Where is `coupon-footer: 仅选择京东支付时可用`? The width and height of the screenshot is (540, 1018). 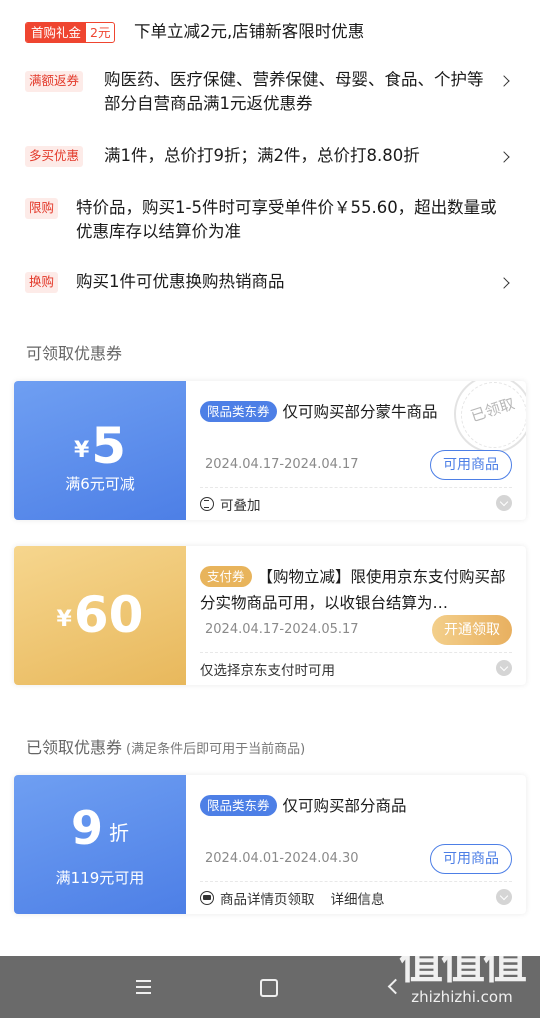 coupon-footer: 仅选择京东支付时可用 is located at coordinates (267, 671).